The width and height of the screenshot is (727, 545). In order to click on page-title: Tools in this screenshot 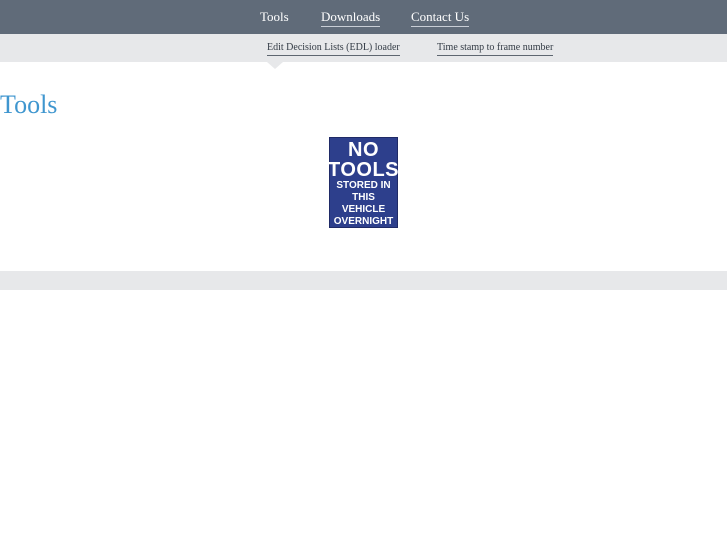, I will do `click(29, 104)`.